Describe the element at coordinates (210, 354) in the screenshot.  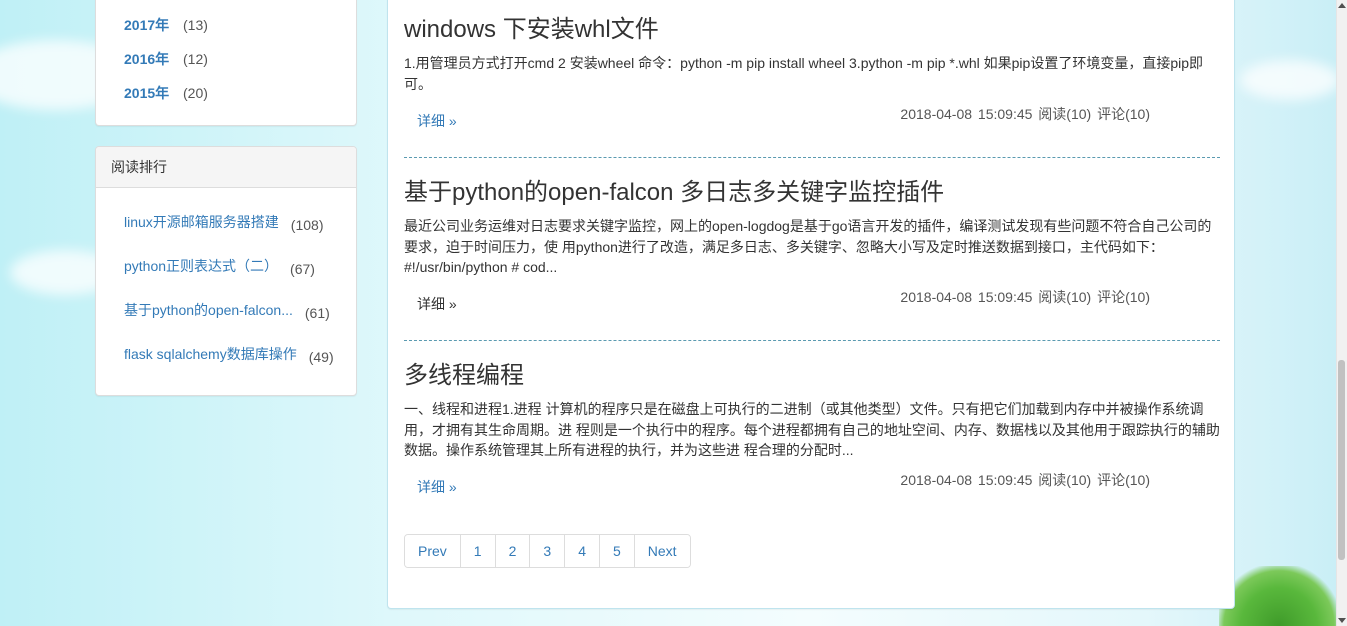
I see `rank-item-title: flask sqlalchemy数据库操作` at that location.